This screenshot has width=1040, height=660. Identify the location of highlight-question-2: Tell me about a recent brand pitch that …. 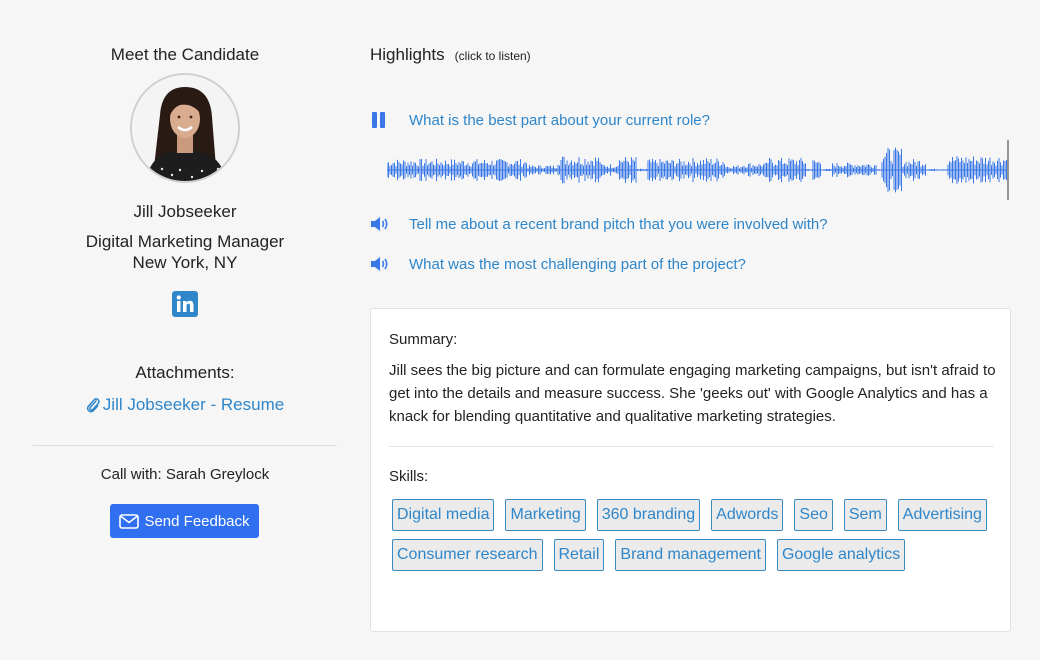
(599, 224).